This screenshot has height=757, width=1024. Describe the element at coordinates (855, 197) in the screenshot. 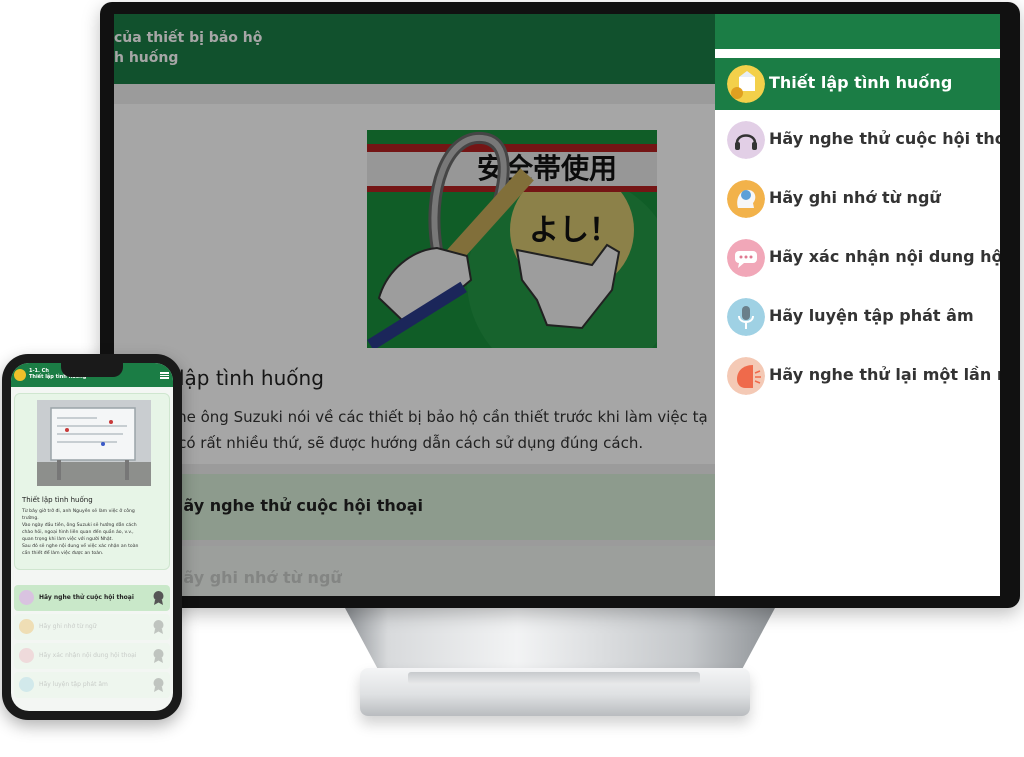

I see `menu-item-vocabulary-label: Hãy ghi nhớ từ ngữ` at that location.